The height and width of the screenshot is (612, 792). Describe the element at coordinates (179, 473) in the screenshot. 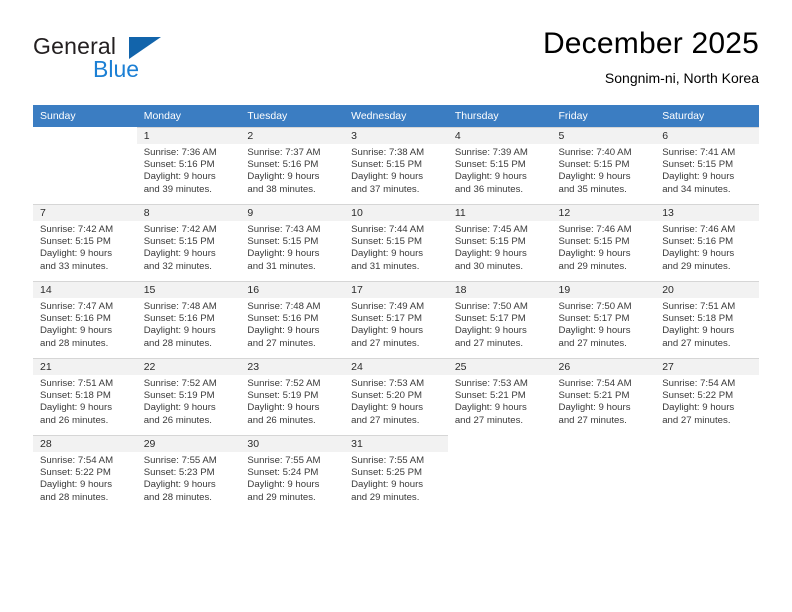

I see `sunset-text: Sunset: 5:23 PM` at that location.